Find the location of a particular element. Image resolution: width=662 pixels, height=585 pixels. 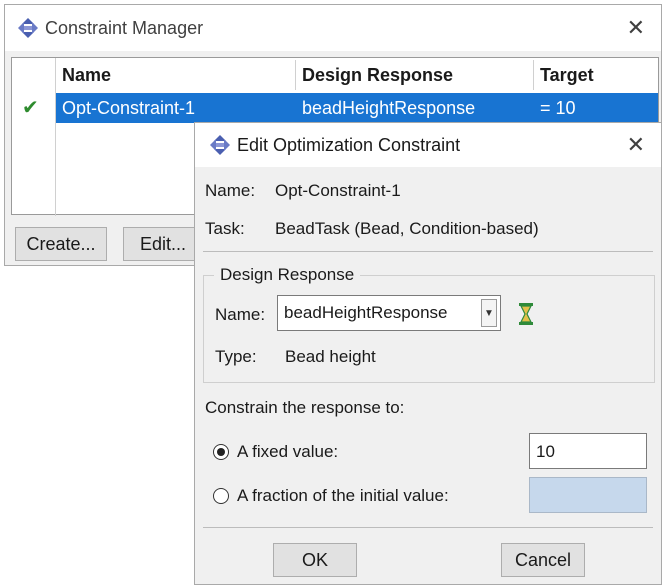

edit-constraint-titlebar: Edit Optimization Constraint is located at coordinates (428, 145).